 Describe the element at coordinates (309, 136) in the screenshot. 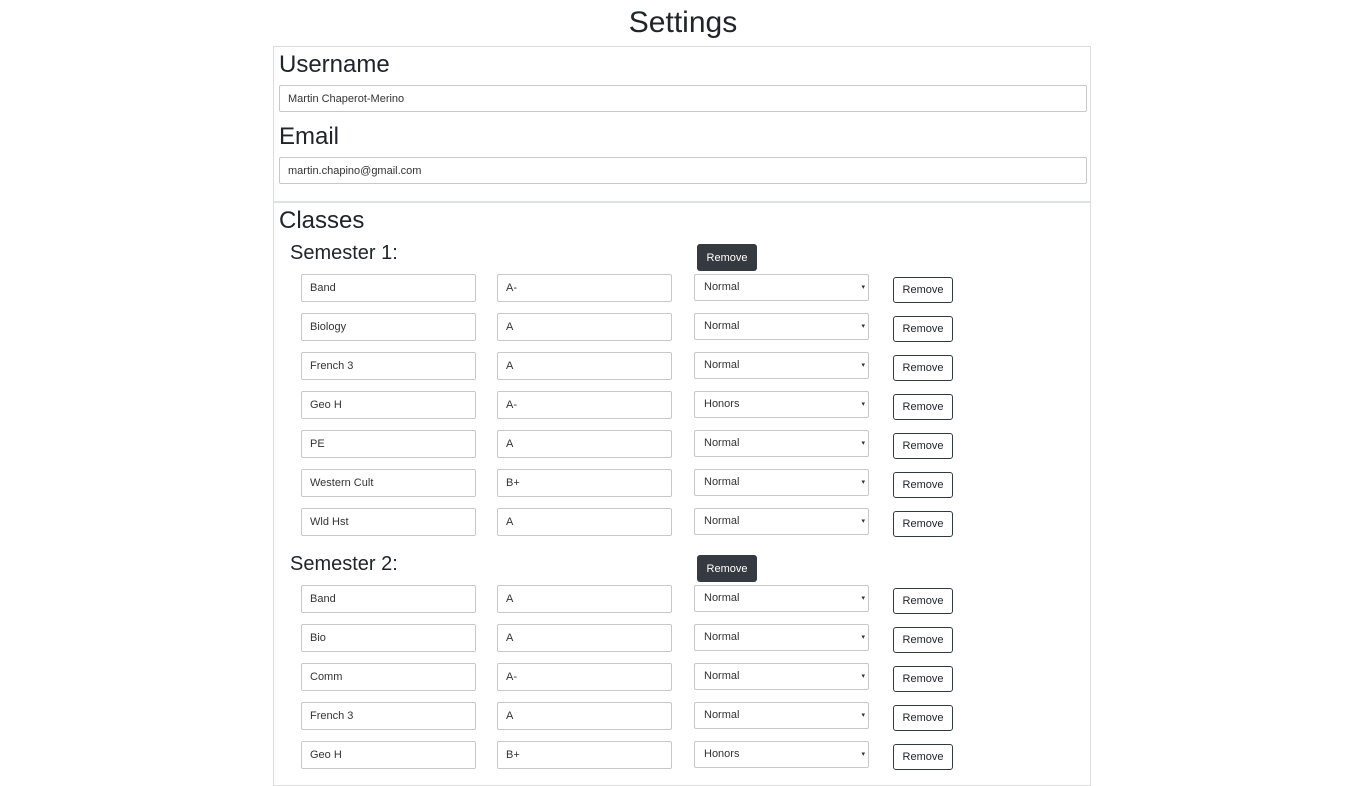

I see `email-heading: Email` at that location.